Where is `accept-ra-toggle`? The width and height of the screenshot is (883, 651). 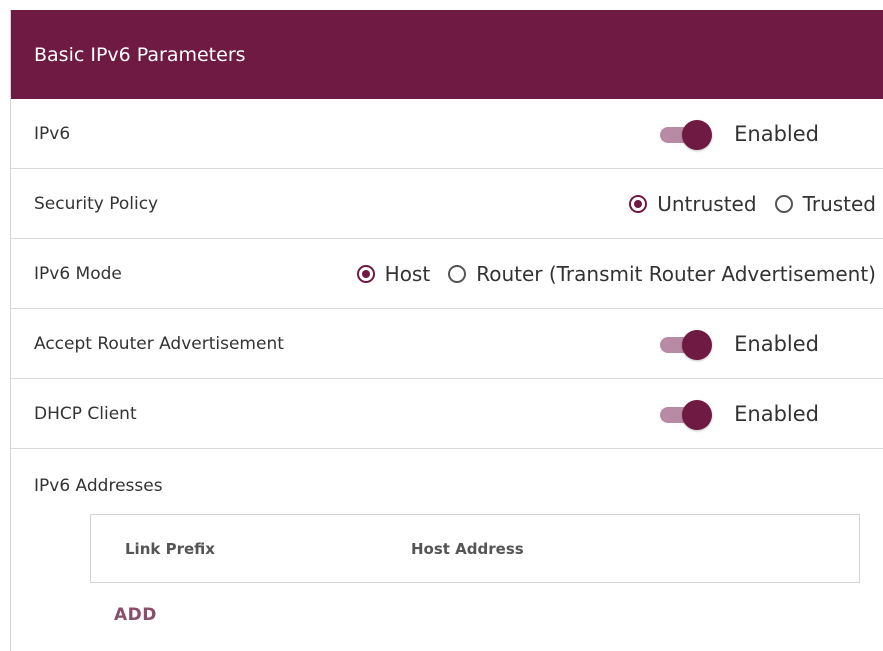 accept-ra-toggle is located at coordinates (686, 344).